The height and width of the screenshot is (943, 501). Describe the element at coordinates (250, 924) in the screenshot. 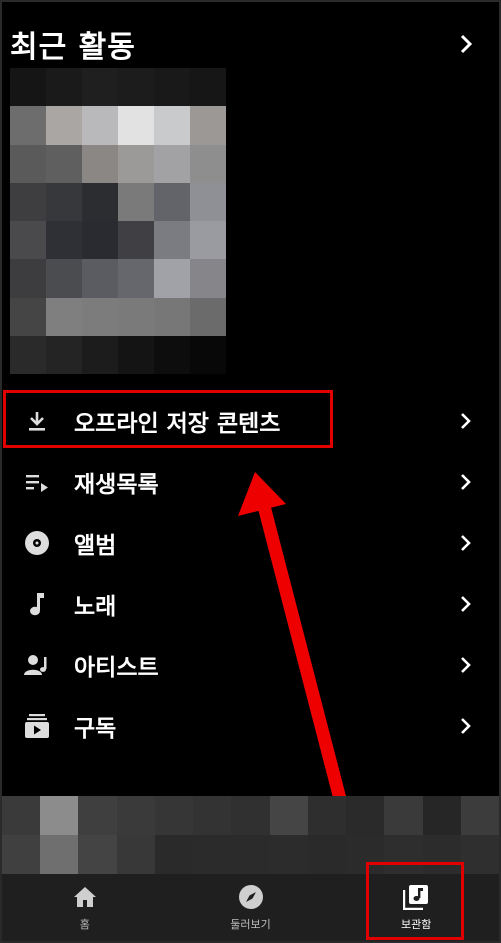

I see `nav-label: 둘러보기` at that location.